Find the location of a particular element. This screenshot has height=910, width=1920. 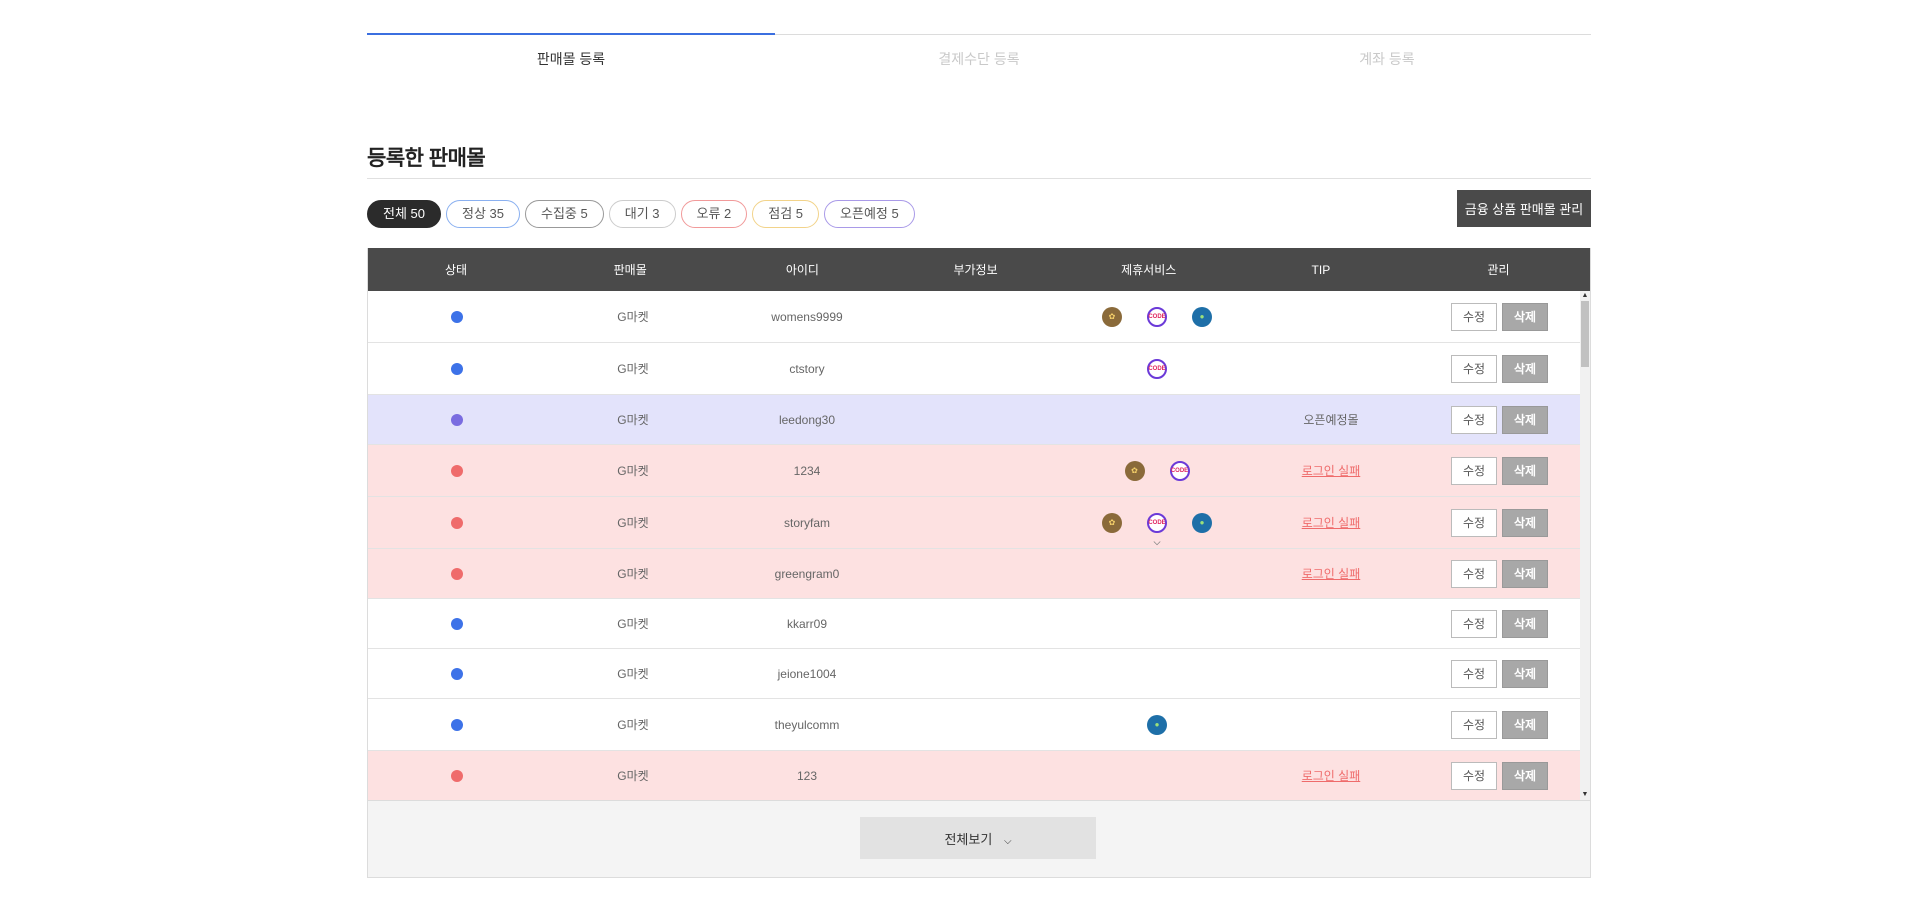

table-row: G마켓 kkarr09 수정 삭제 is located at coordinates (974, 624).